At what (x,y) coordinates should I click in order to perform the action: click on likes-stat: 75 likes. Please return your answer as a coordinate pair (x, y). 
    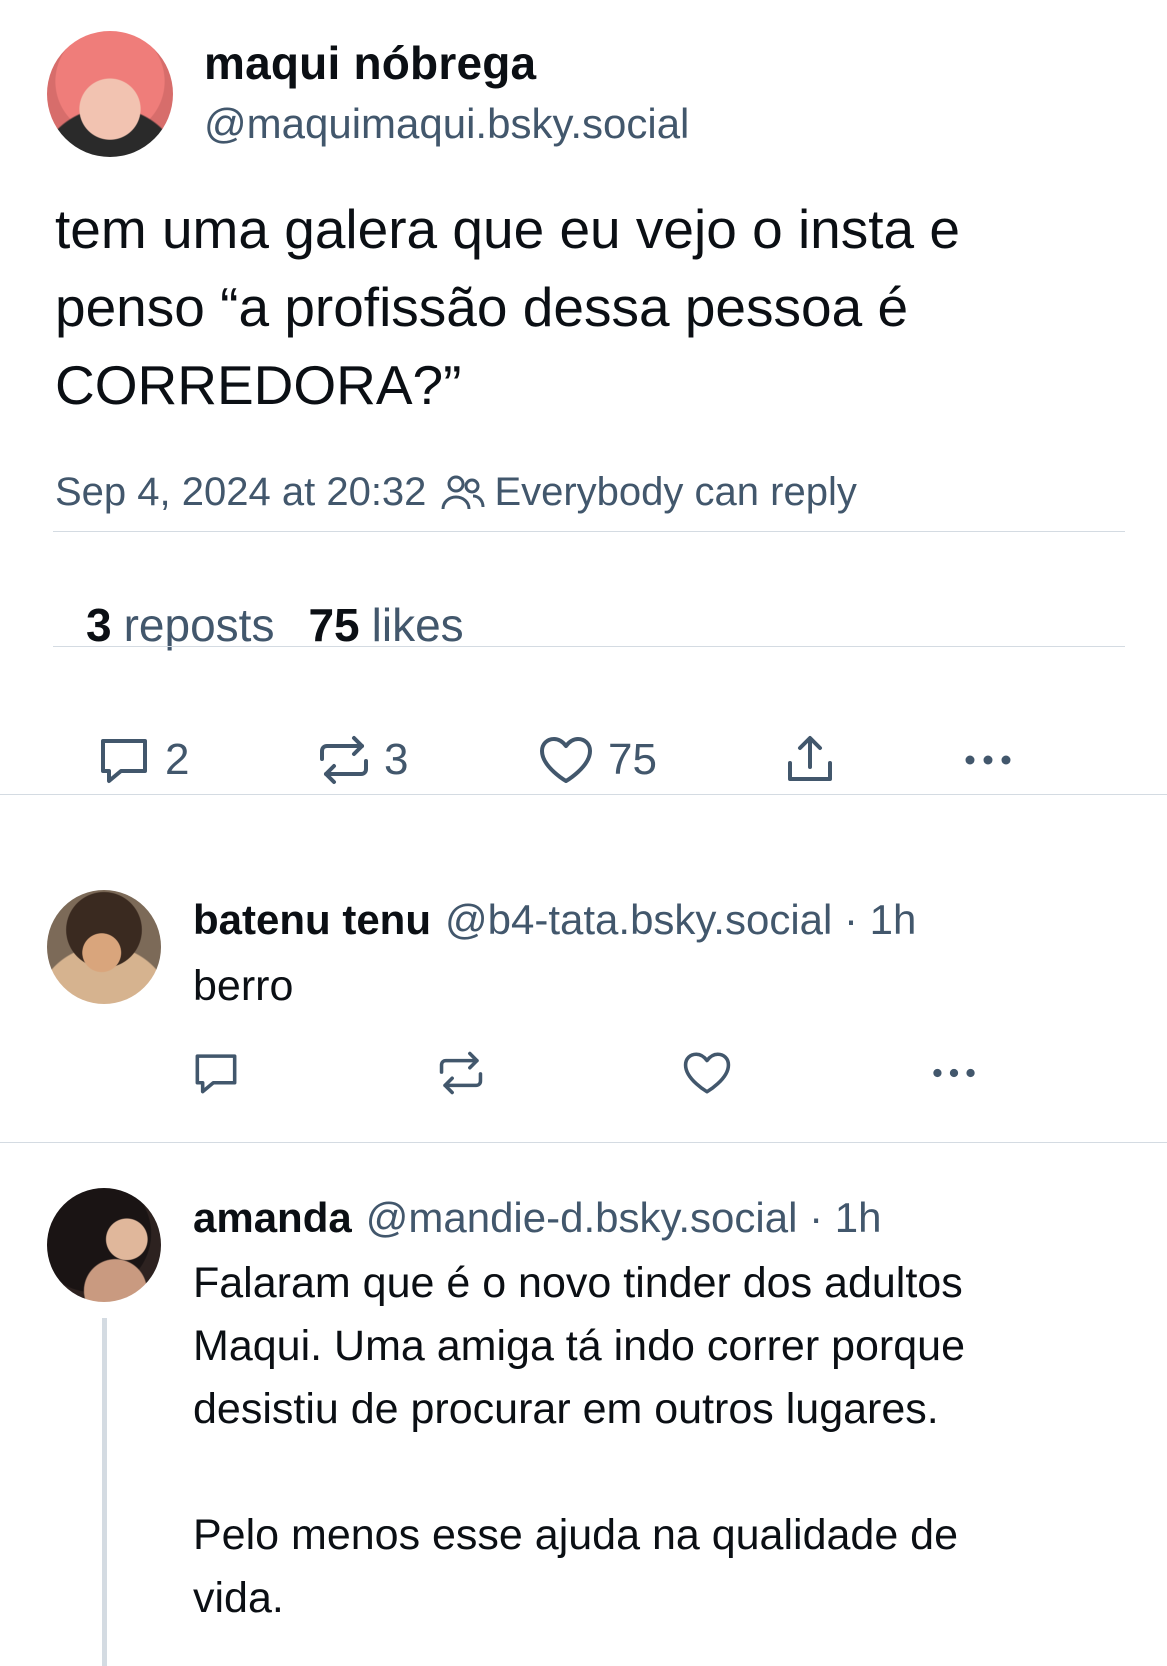
    Looking at the image, I should click on (385, 625).